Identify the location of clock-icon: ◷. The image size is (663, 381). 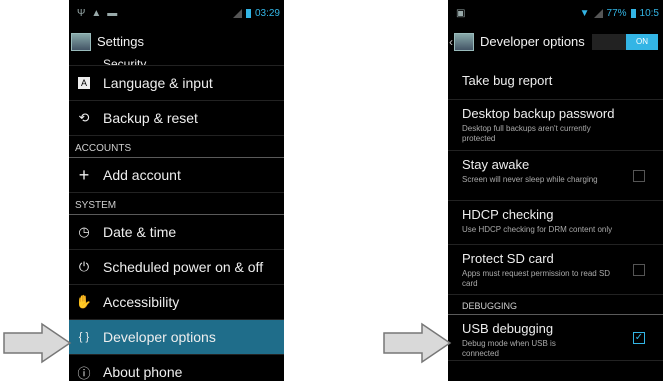
(84, 231).